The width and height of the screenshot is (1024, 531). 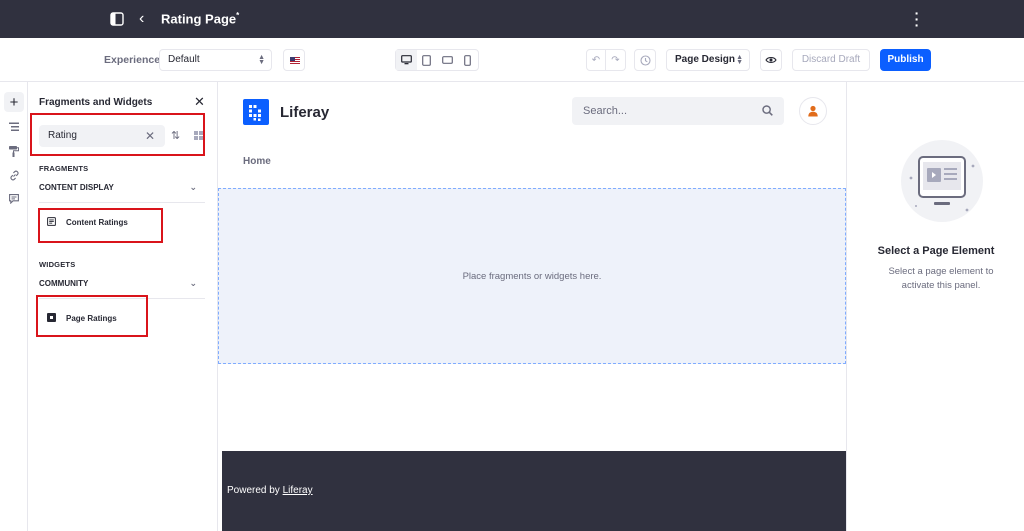 I want to click on landscape-phone-button, so click(x=447, y=60).